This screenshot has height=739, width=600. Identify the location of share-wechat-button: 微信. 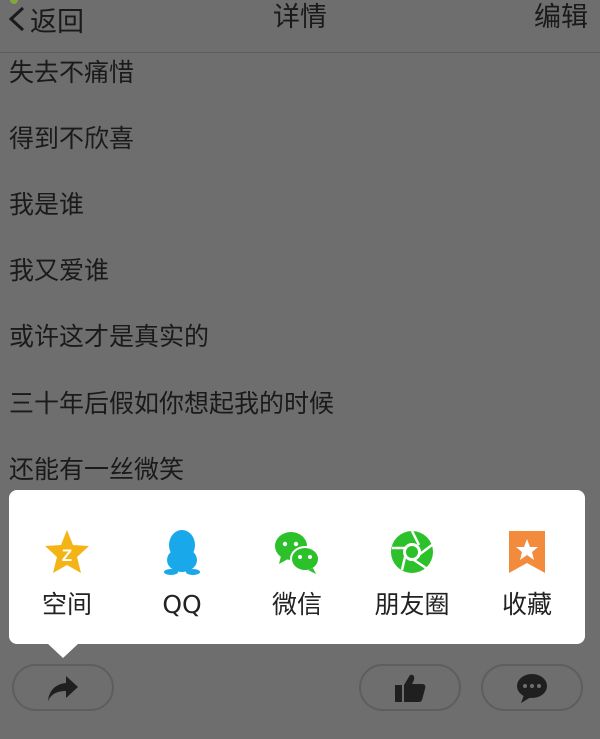
(297, 567).